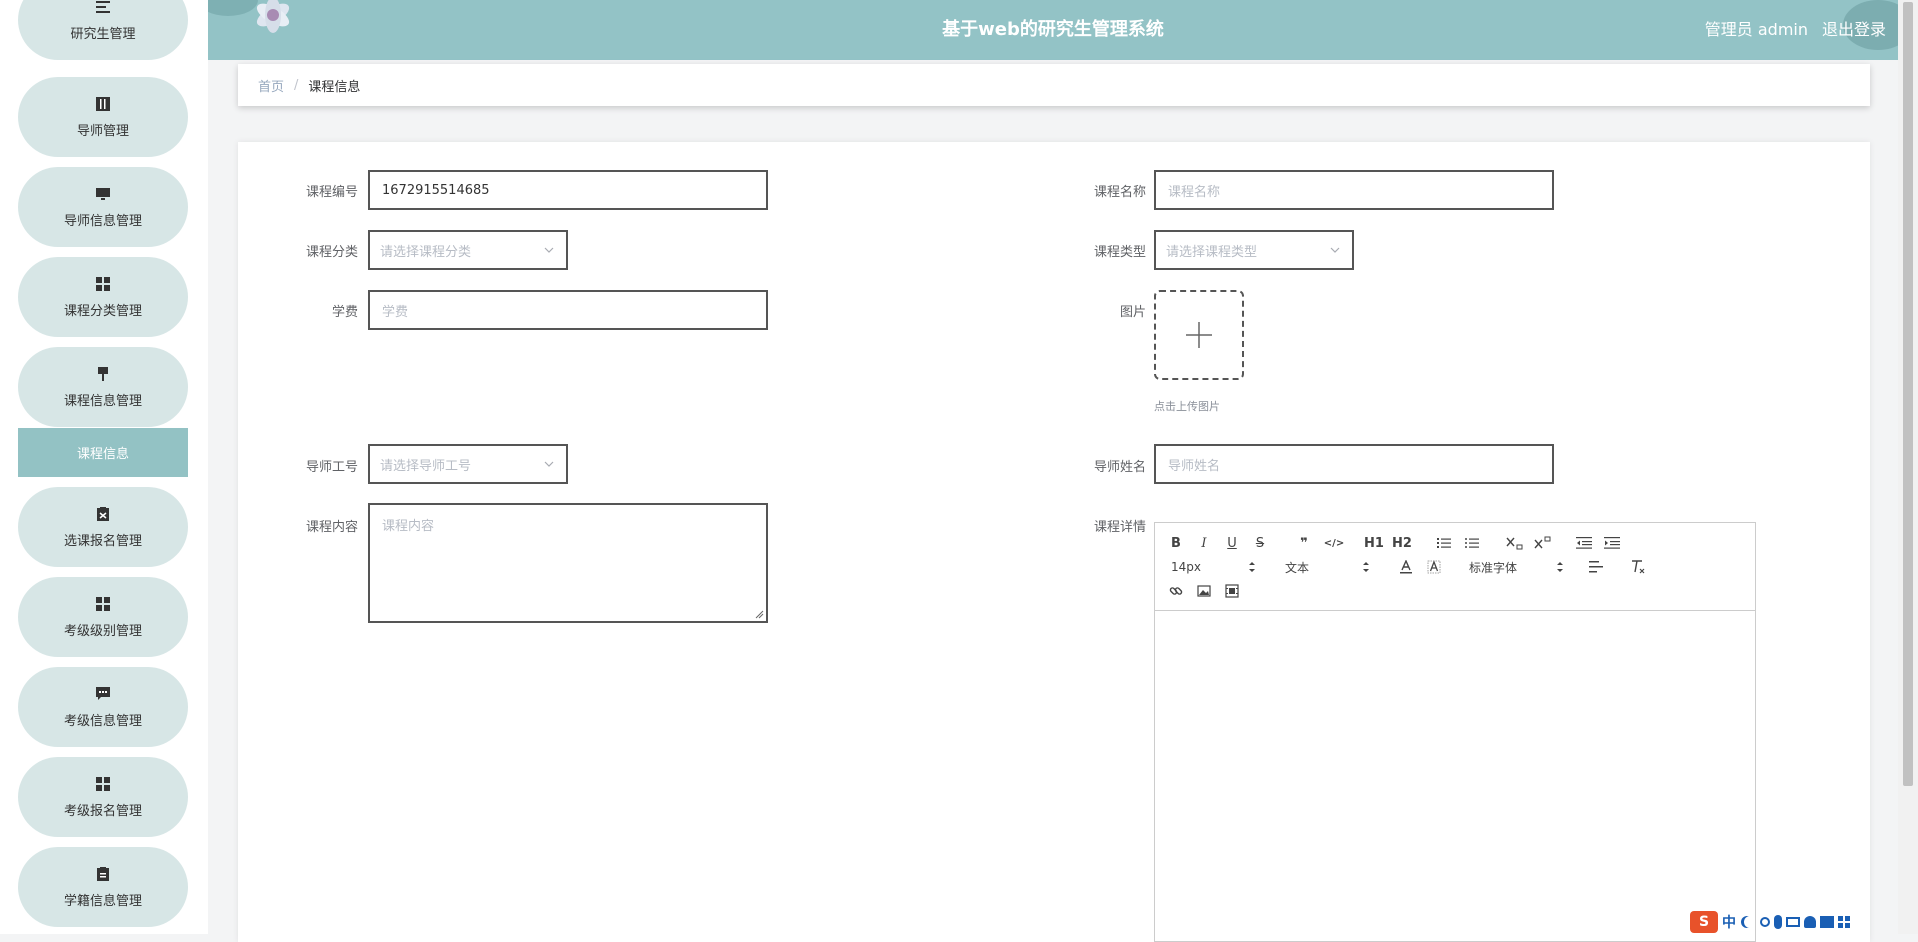 The image size is (1918, 942). I want to click on image-upload-button, so click(1199, 335).